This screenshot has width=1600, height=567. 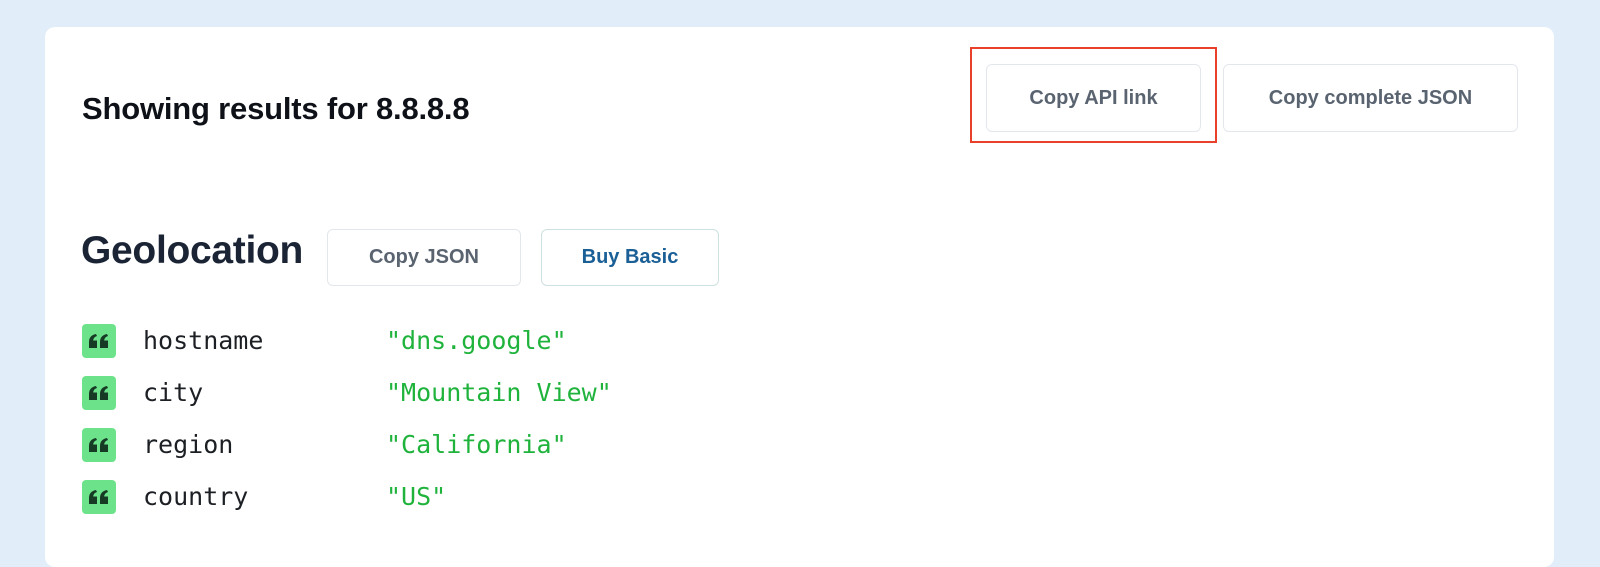 What do you see at coordinates (424, 257) in the screenshot?
I see `copy-json-button: Copy JSON` at bounding box center [424, 257].